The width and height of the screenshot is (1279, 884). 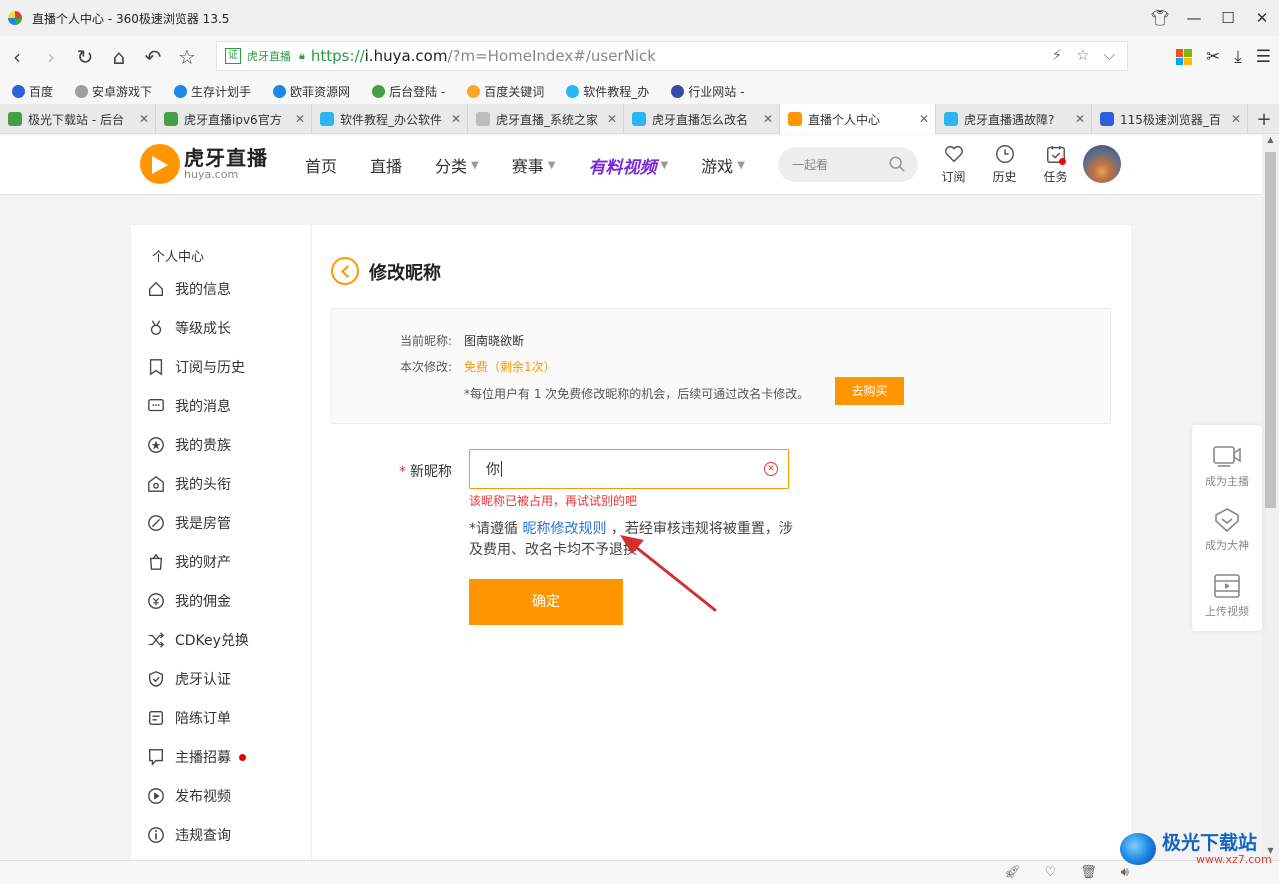 I want to click on sidebar-item: 我的佣金, so click(x=189, y=601).